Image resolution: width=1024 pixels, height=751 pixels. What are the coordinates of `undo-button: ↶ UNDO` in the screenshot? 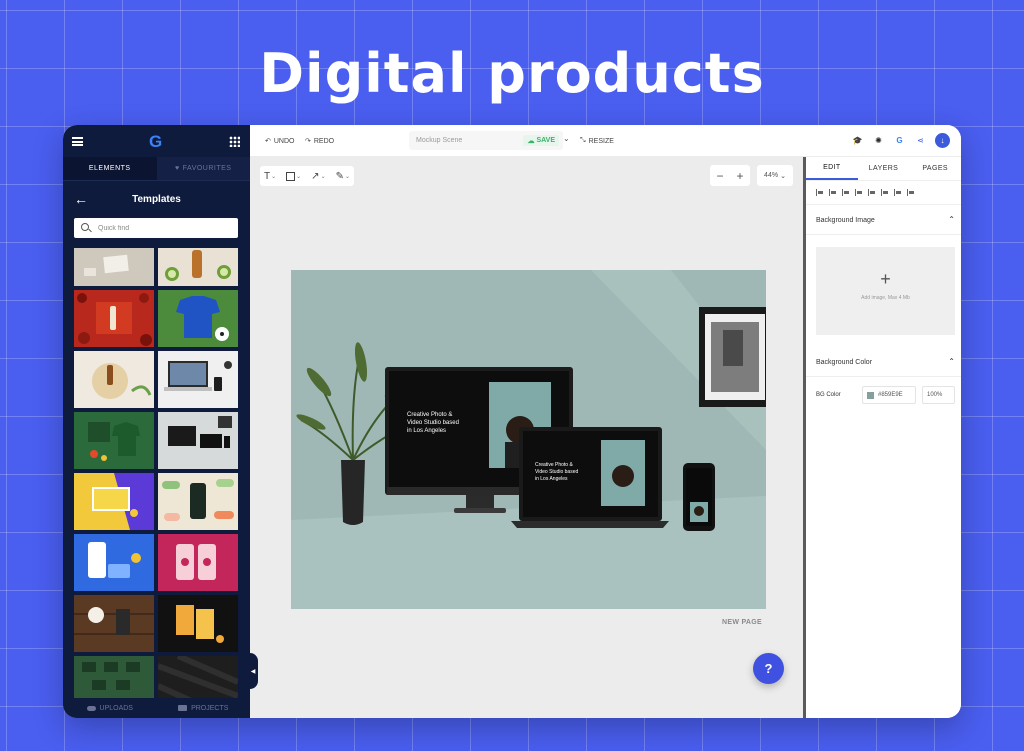 It's located at (280, 141).